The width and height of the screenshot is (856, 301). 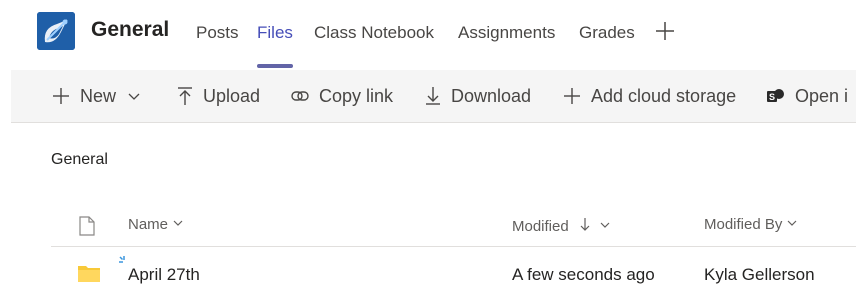 I want to click on folder-icon, so click(x=89, y=275).